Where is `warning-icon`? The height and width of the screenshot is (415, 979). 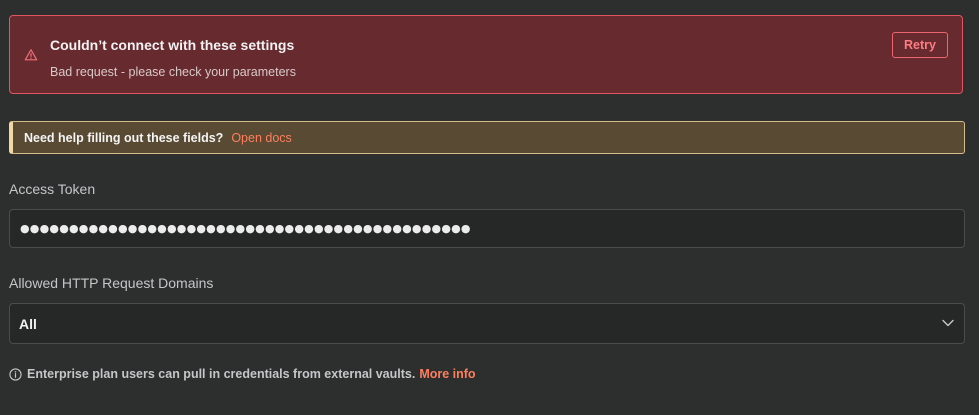 warning-icon is located at coordinates (31, 55).